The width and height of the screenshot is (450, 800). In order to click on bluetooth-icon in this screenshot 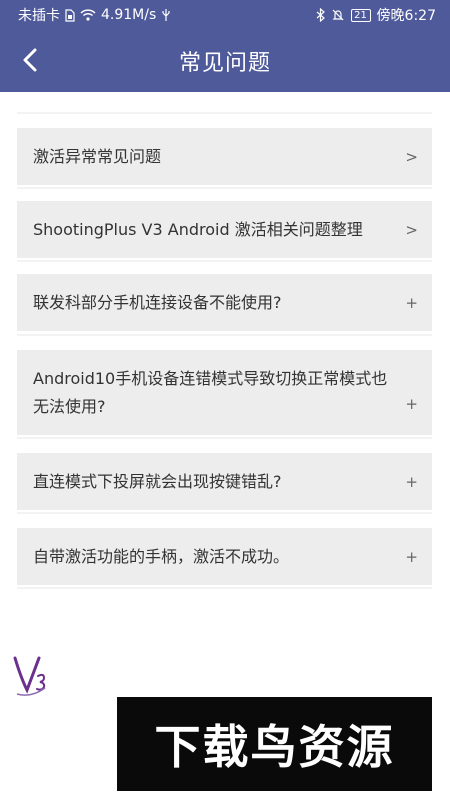, I will do `click(320, 15)`.